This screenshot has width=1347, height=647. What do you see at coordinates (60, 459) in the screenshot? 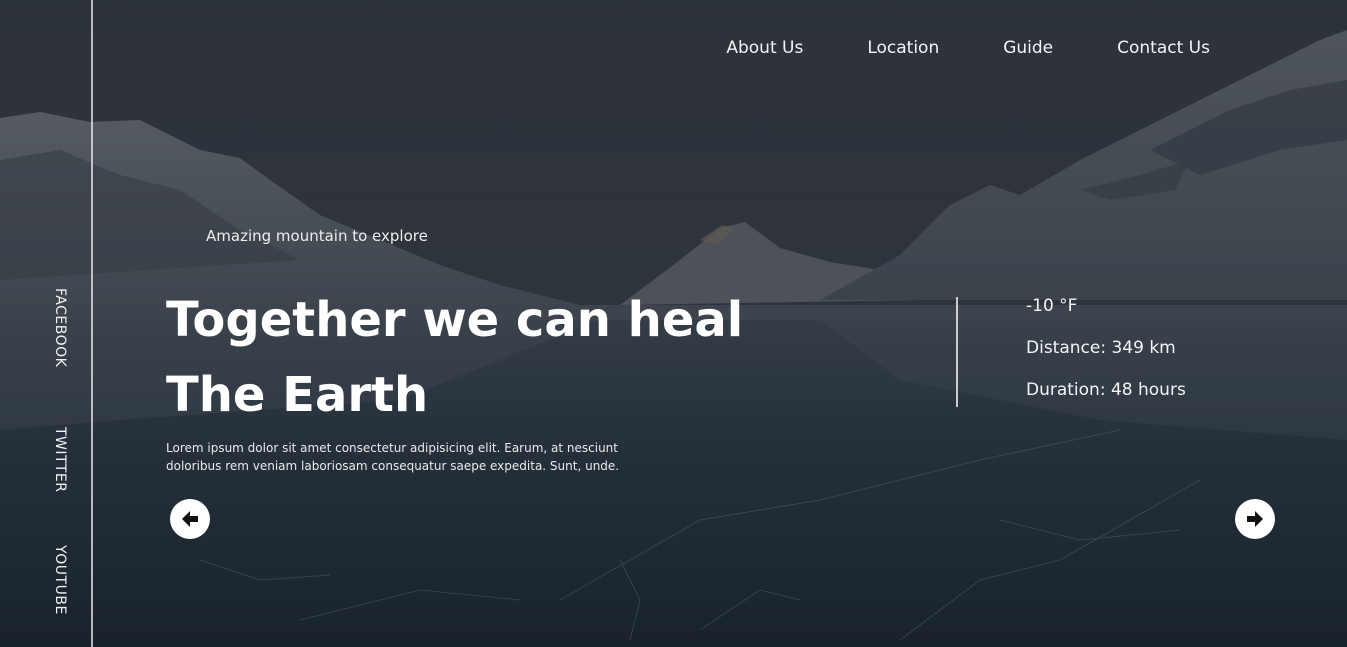
I see `twitter-link: TWITTER` at bounding box center [60, 459].